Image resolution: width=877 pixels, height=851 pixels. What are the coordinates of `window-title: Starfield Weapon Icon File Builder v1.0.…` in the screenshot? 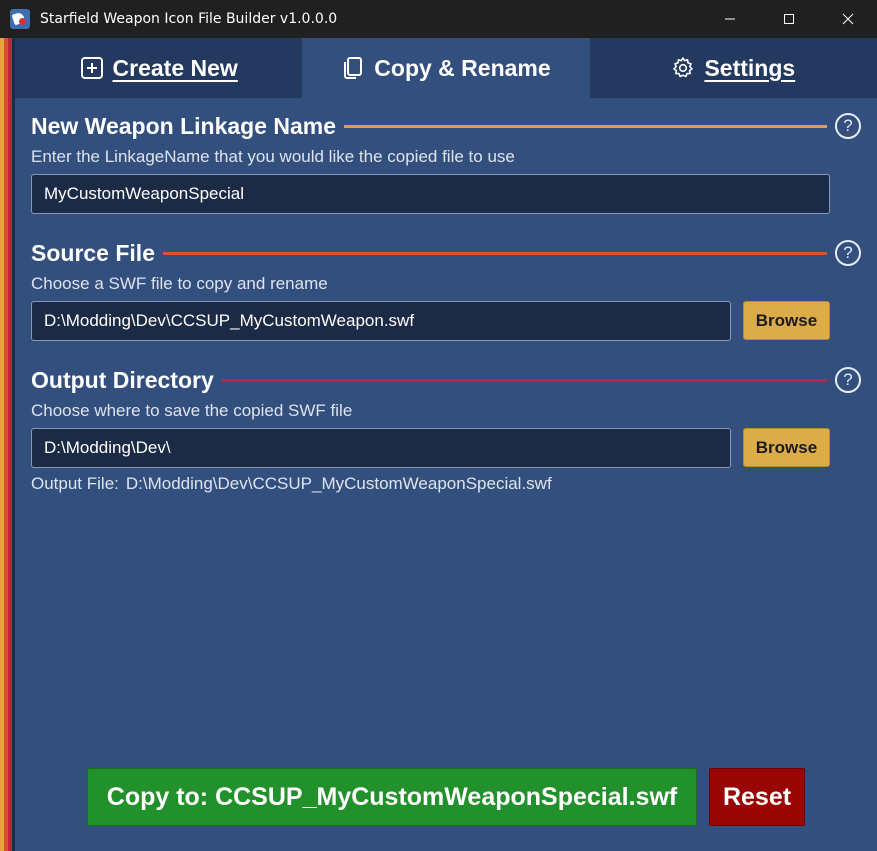 It's located at (189, 19).